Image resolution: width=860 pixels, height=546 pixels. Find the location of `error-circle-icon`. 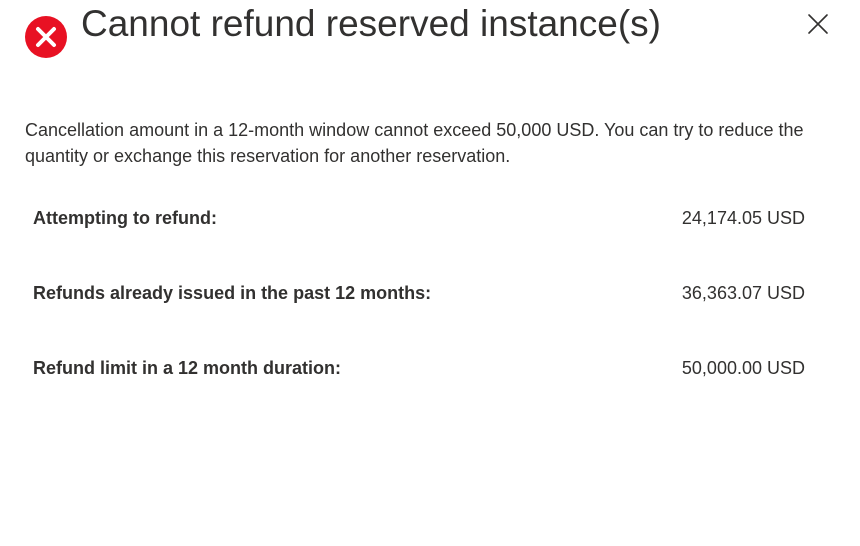

error-circle-icon is located at coordinates (46, 37).